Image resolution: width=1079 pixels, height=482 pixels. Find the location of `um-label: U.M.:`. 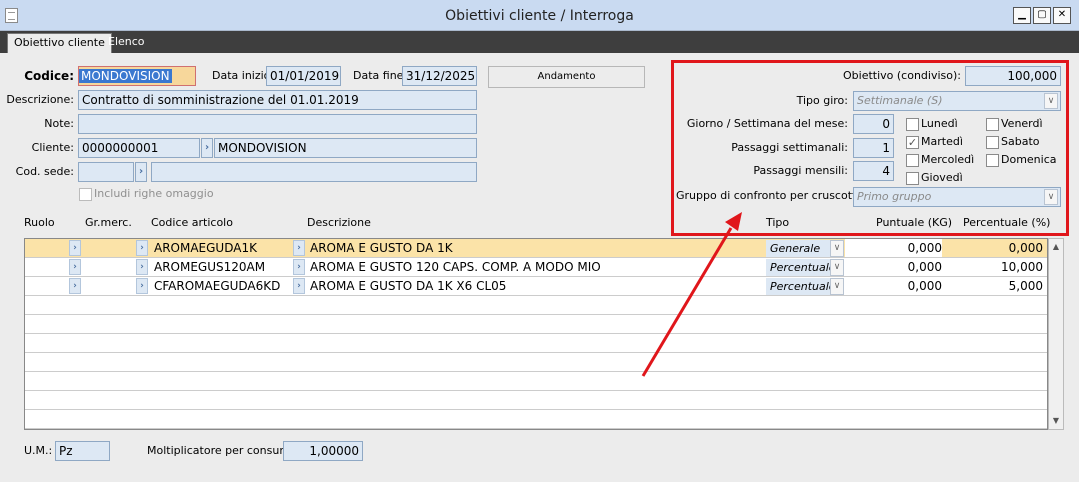

um-label: U.M.: is located at coordinates (38, 450).